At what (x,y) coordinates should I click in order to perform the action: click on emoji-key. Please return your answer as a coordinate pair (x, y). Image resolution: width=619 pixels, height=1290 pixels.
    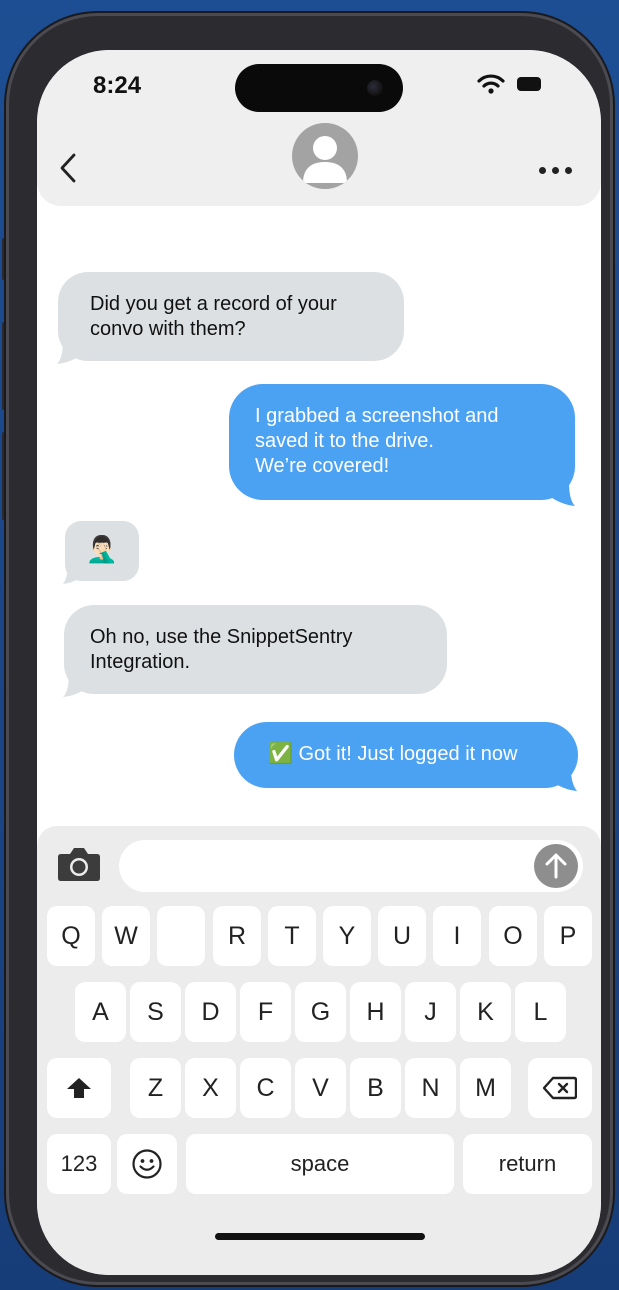
    Looking at the image, I should click on (147, 1164).